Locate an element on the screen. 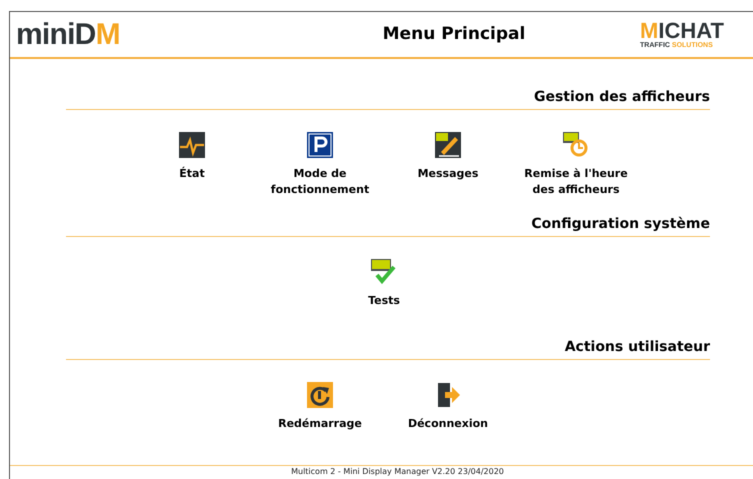  menu-item: Redémarrage is located at coordinates (320, 407).